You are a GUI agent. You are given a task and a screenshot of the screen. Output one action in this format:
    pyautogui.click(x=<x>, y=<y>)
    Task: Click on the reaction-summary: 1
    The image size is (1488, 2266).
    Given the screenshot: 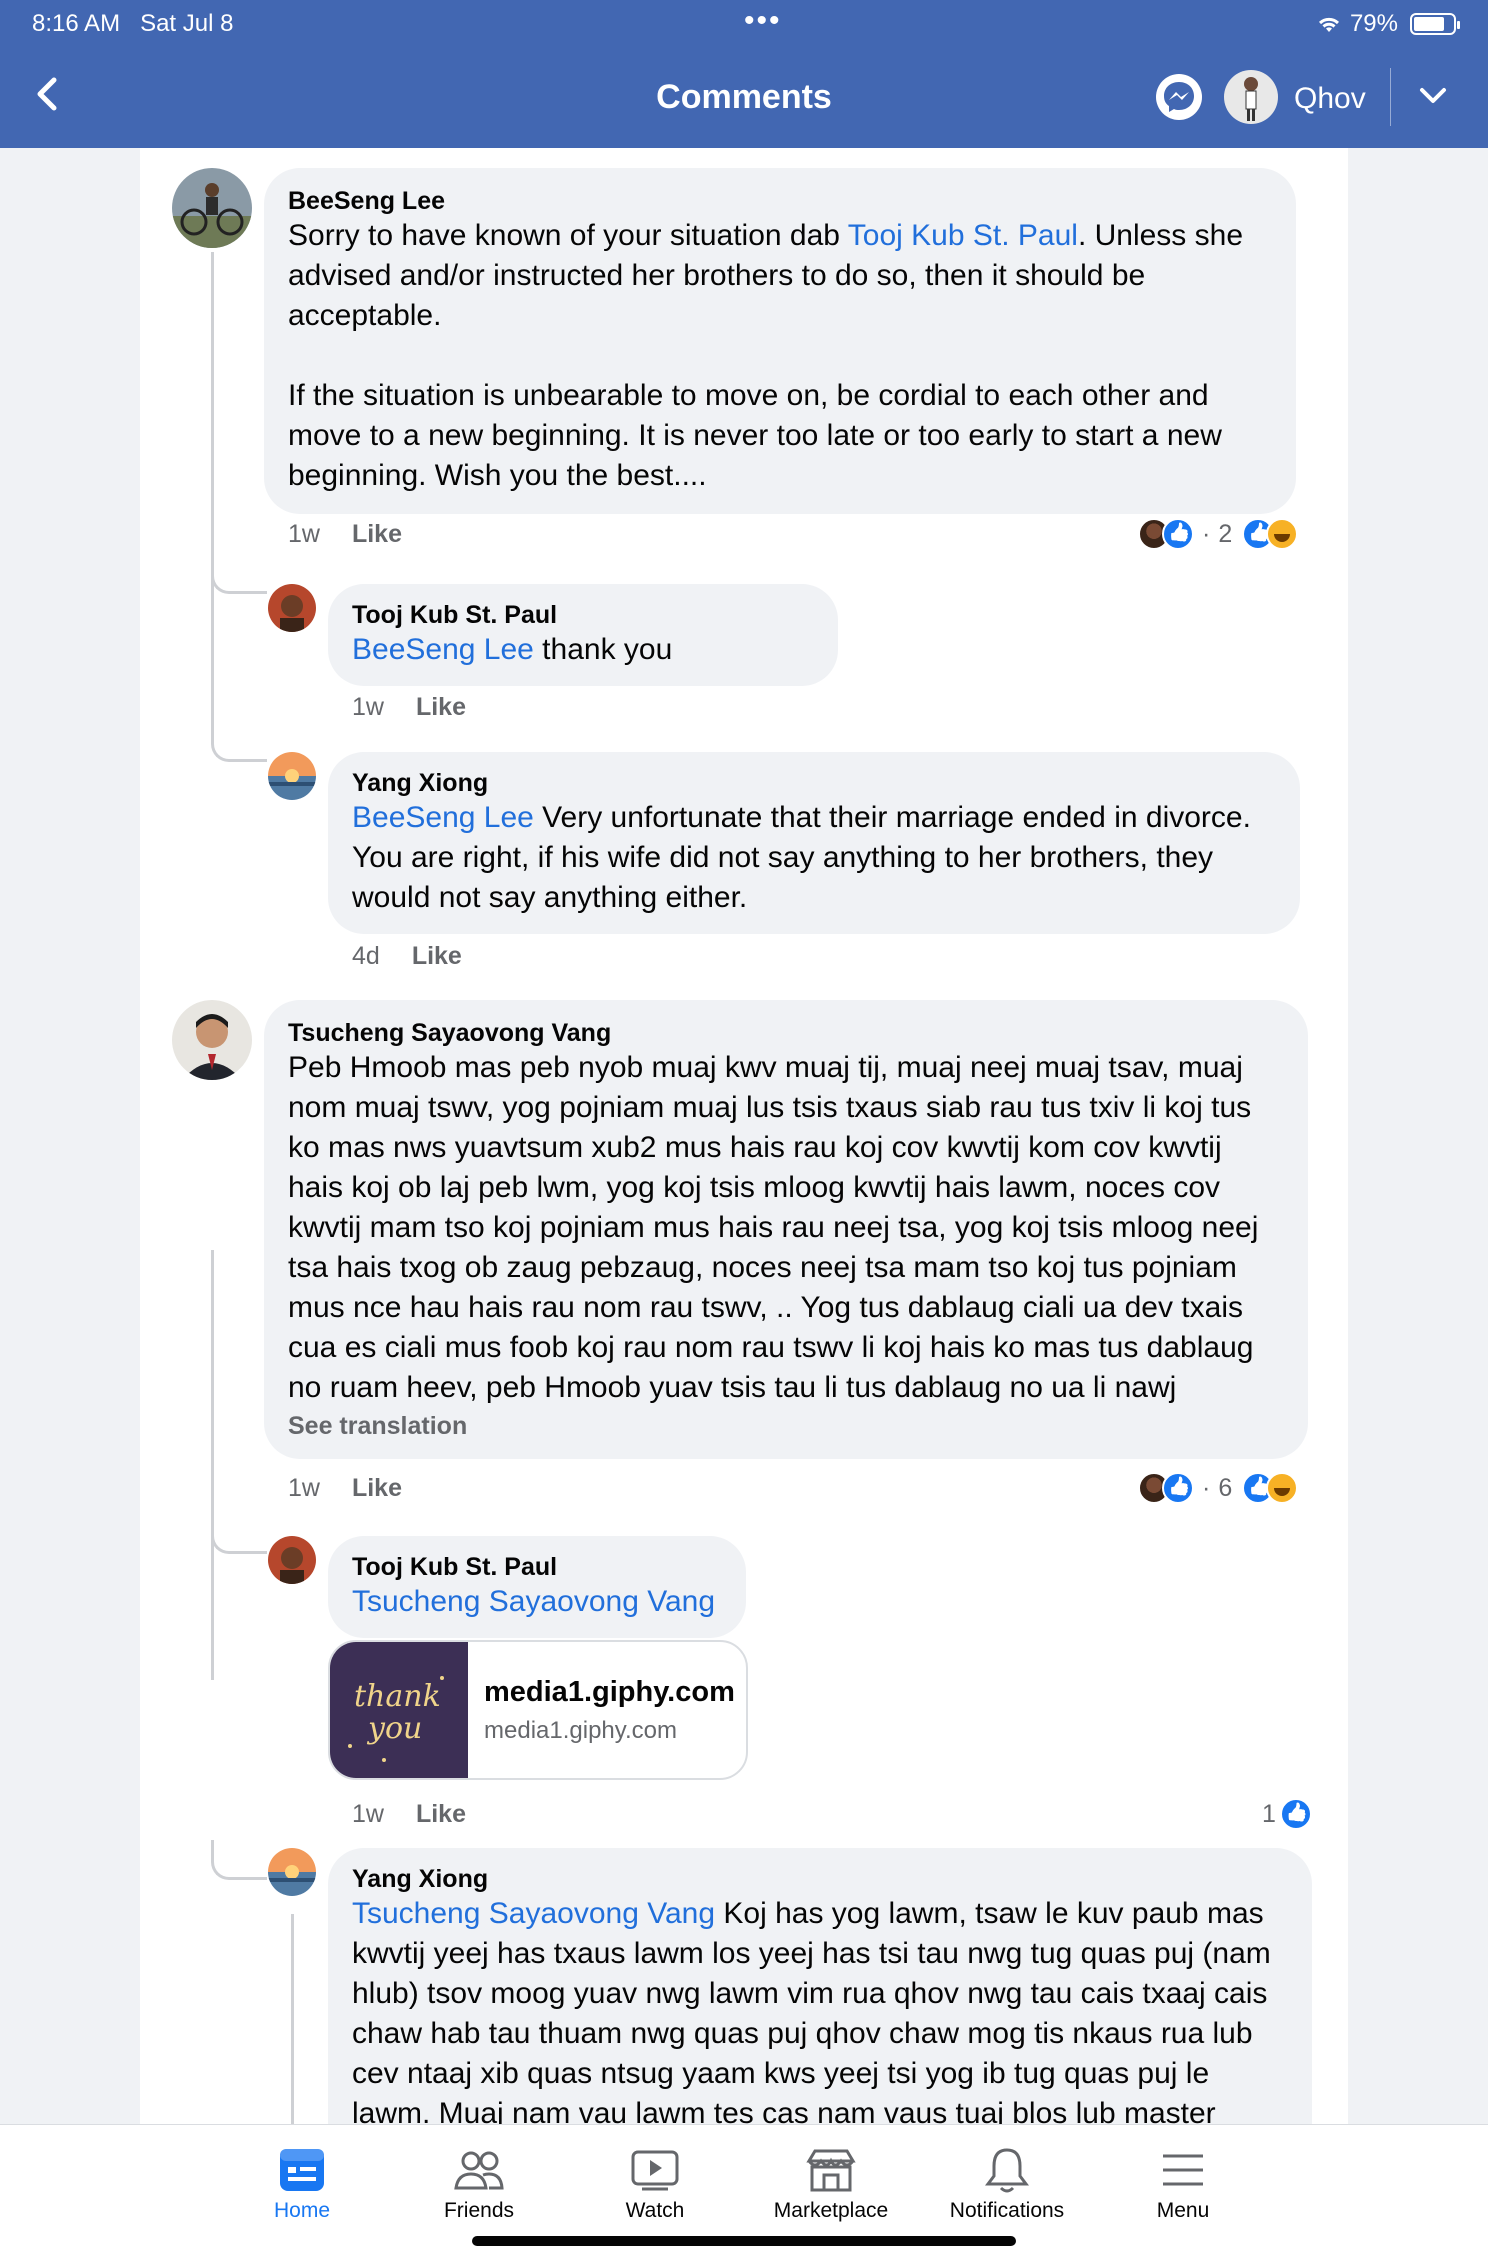 What is the action you would take?
    pyautogui.click(x=1287, y=1814)
    